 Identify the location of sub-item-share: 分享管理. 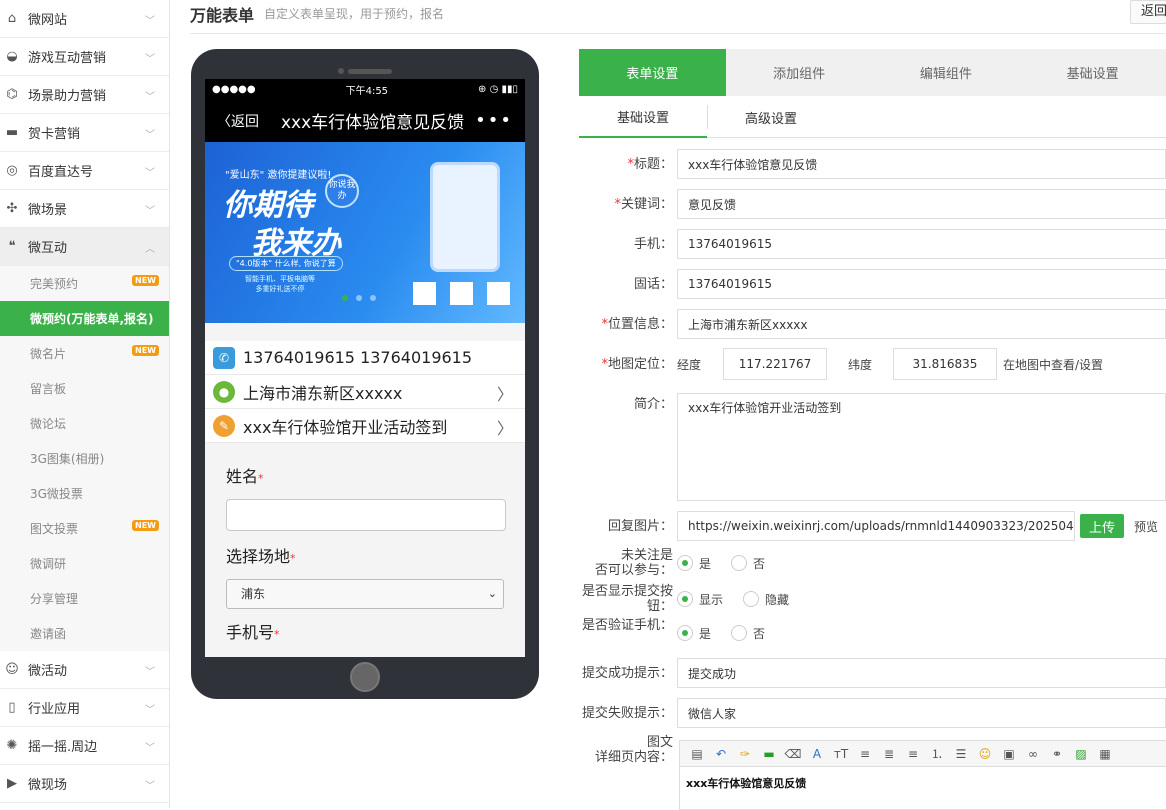
(84, 598).